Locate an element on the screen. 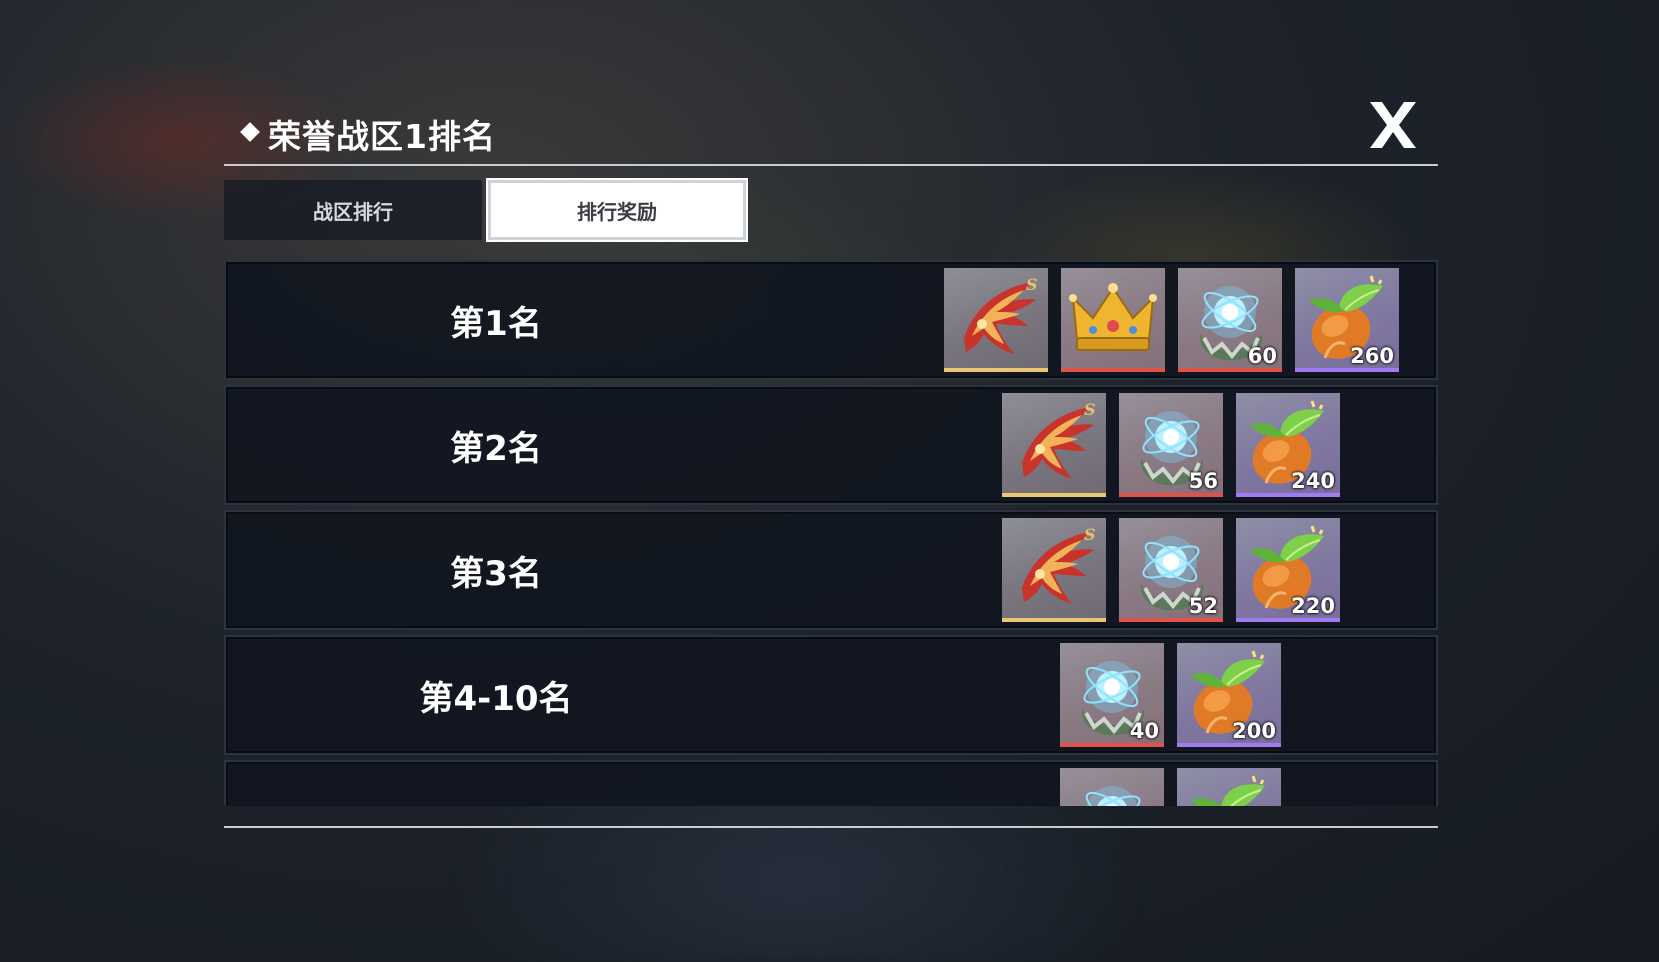 This screenshot has height=962, width=1659. diamond-icon is located at coordinates (250, 132).